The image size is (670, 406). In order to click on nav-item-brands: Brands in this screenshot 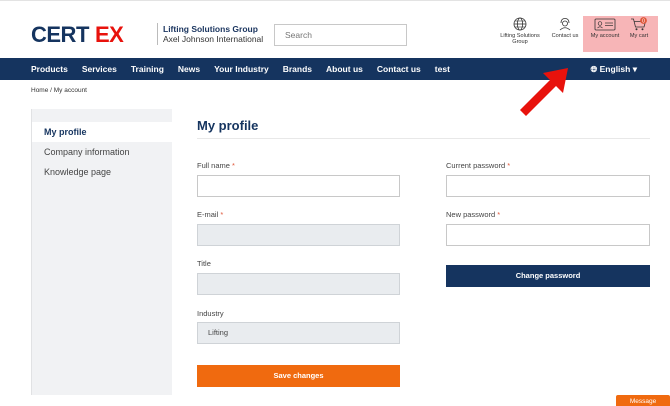, I will do `click(297, 69)`.